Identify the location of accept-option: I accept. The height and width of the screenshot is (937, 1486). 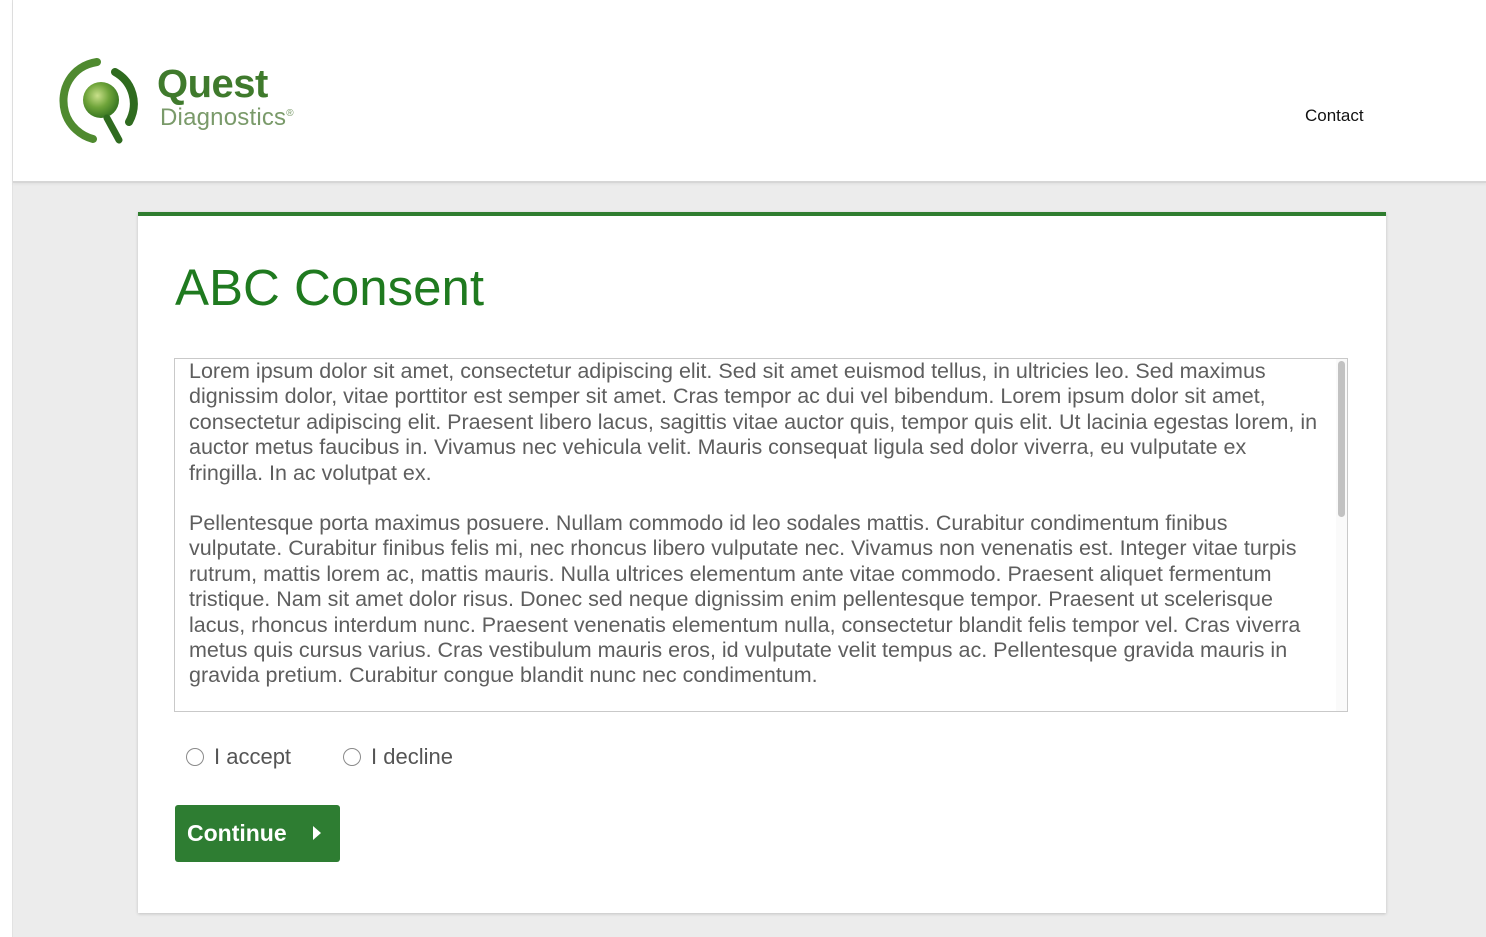
(238, 757).